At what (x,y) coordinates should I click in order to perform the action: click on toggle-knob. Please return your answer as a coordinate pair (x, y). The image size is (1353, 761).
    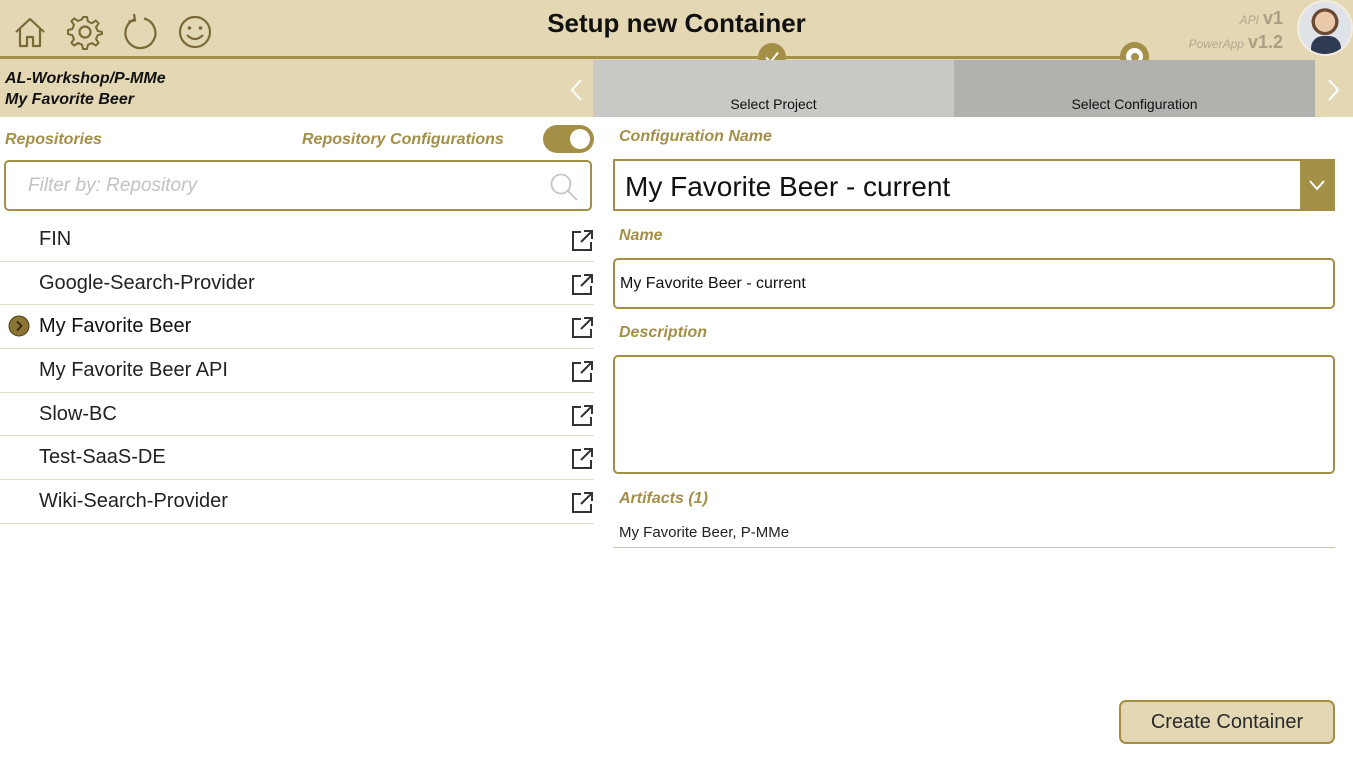
    Looking at the image, I should click on (580, 139).